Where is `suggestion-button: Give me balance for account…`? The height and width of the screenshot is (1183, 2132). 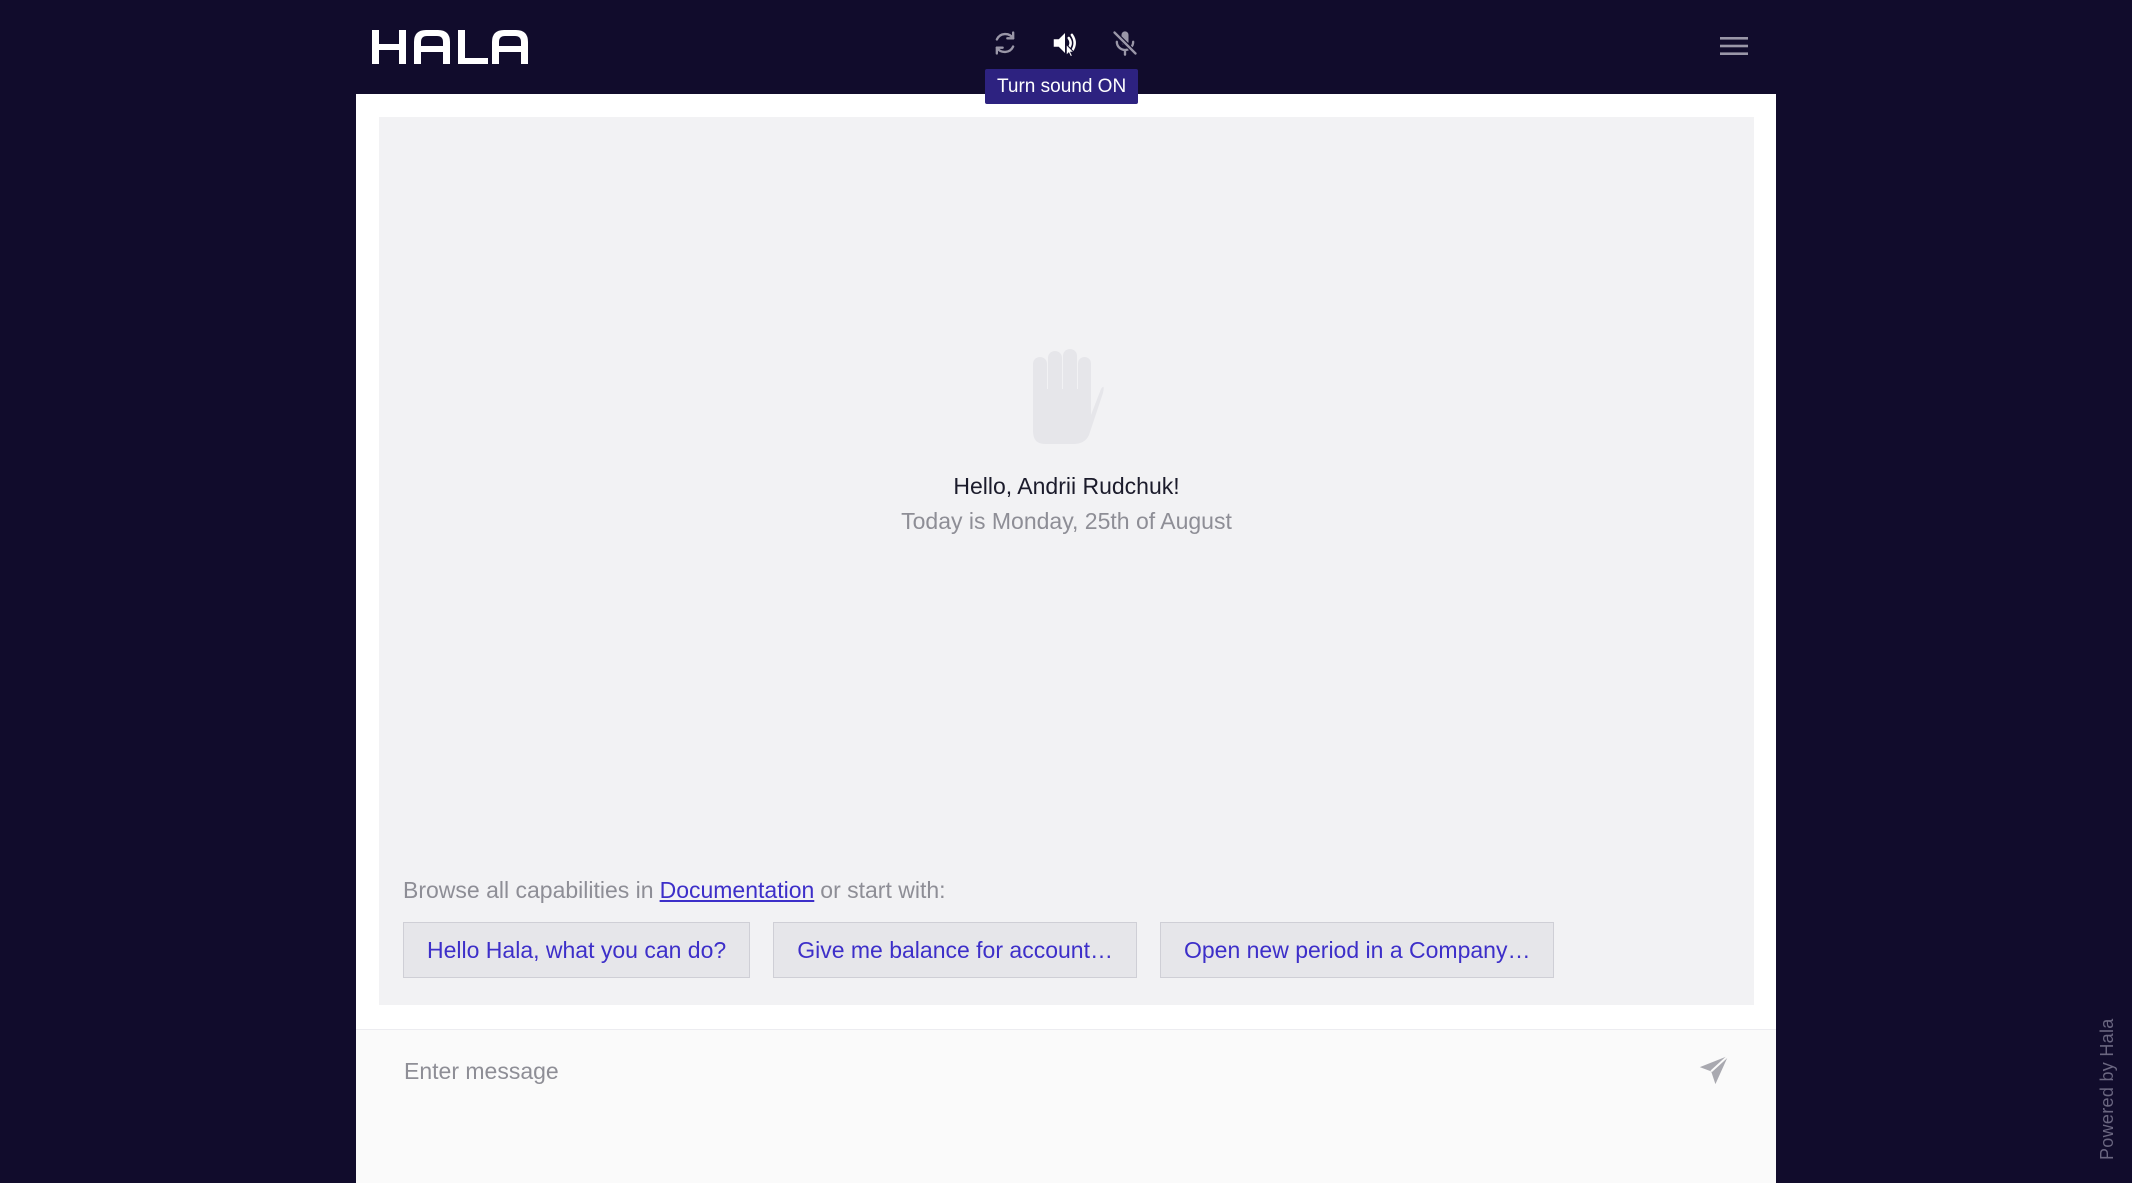
suggestion-button: Give me balance for account… is located at coordinates (955, 950).